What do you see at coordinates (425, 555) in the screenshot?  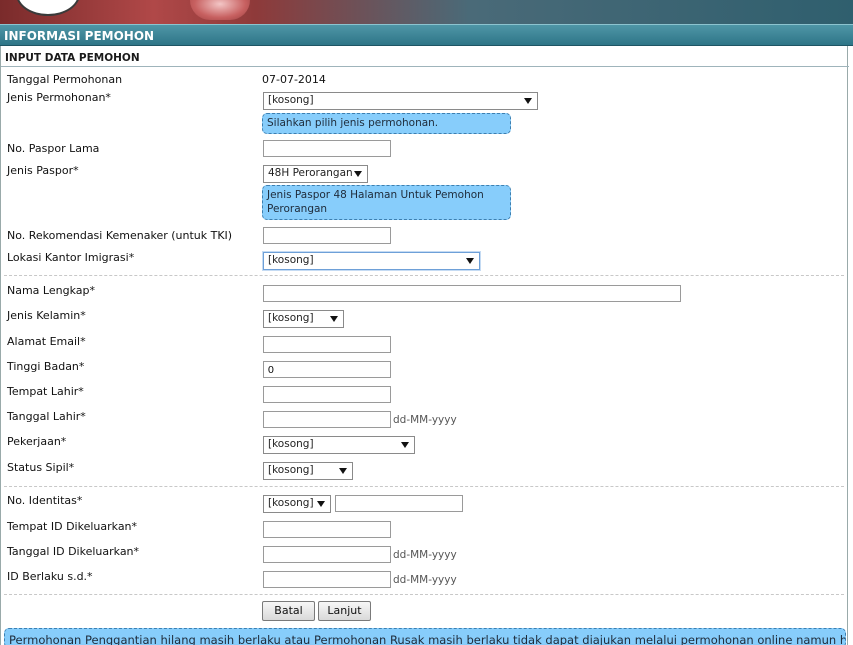 I see `hint-tanggal-id: dd-MM-yyyy` at bounding box center [425, 555].